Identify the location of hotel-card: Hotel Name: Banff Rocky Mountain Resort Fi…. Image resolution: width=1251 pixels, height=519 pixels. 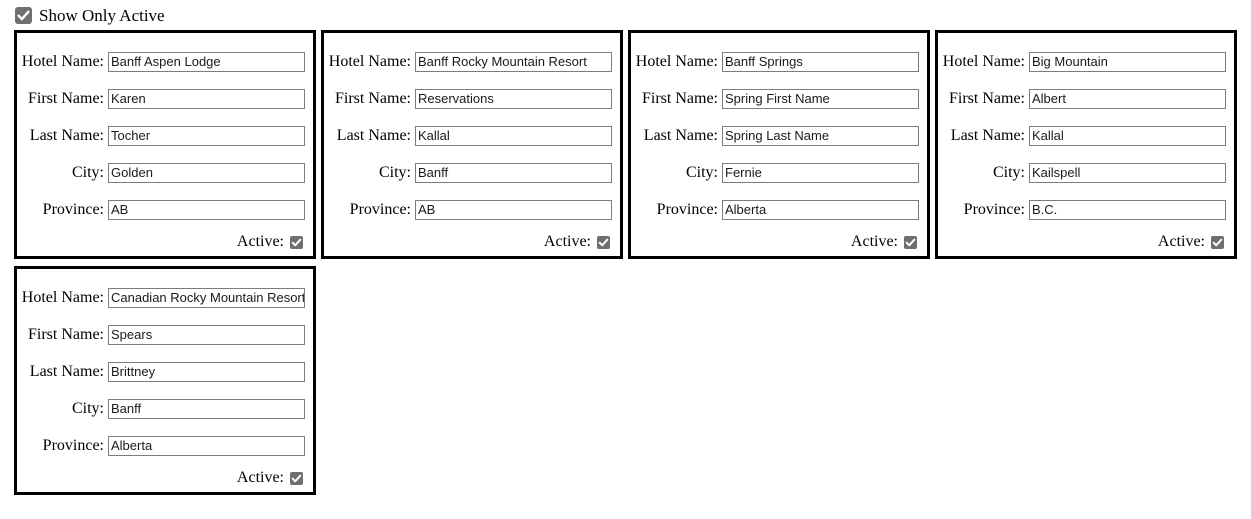
(472, 144).